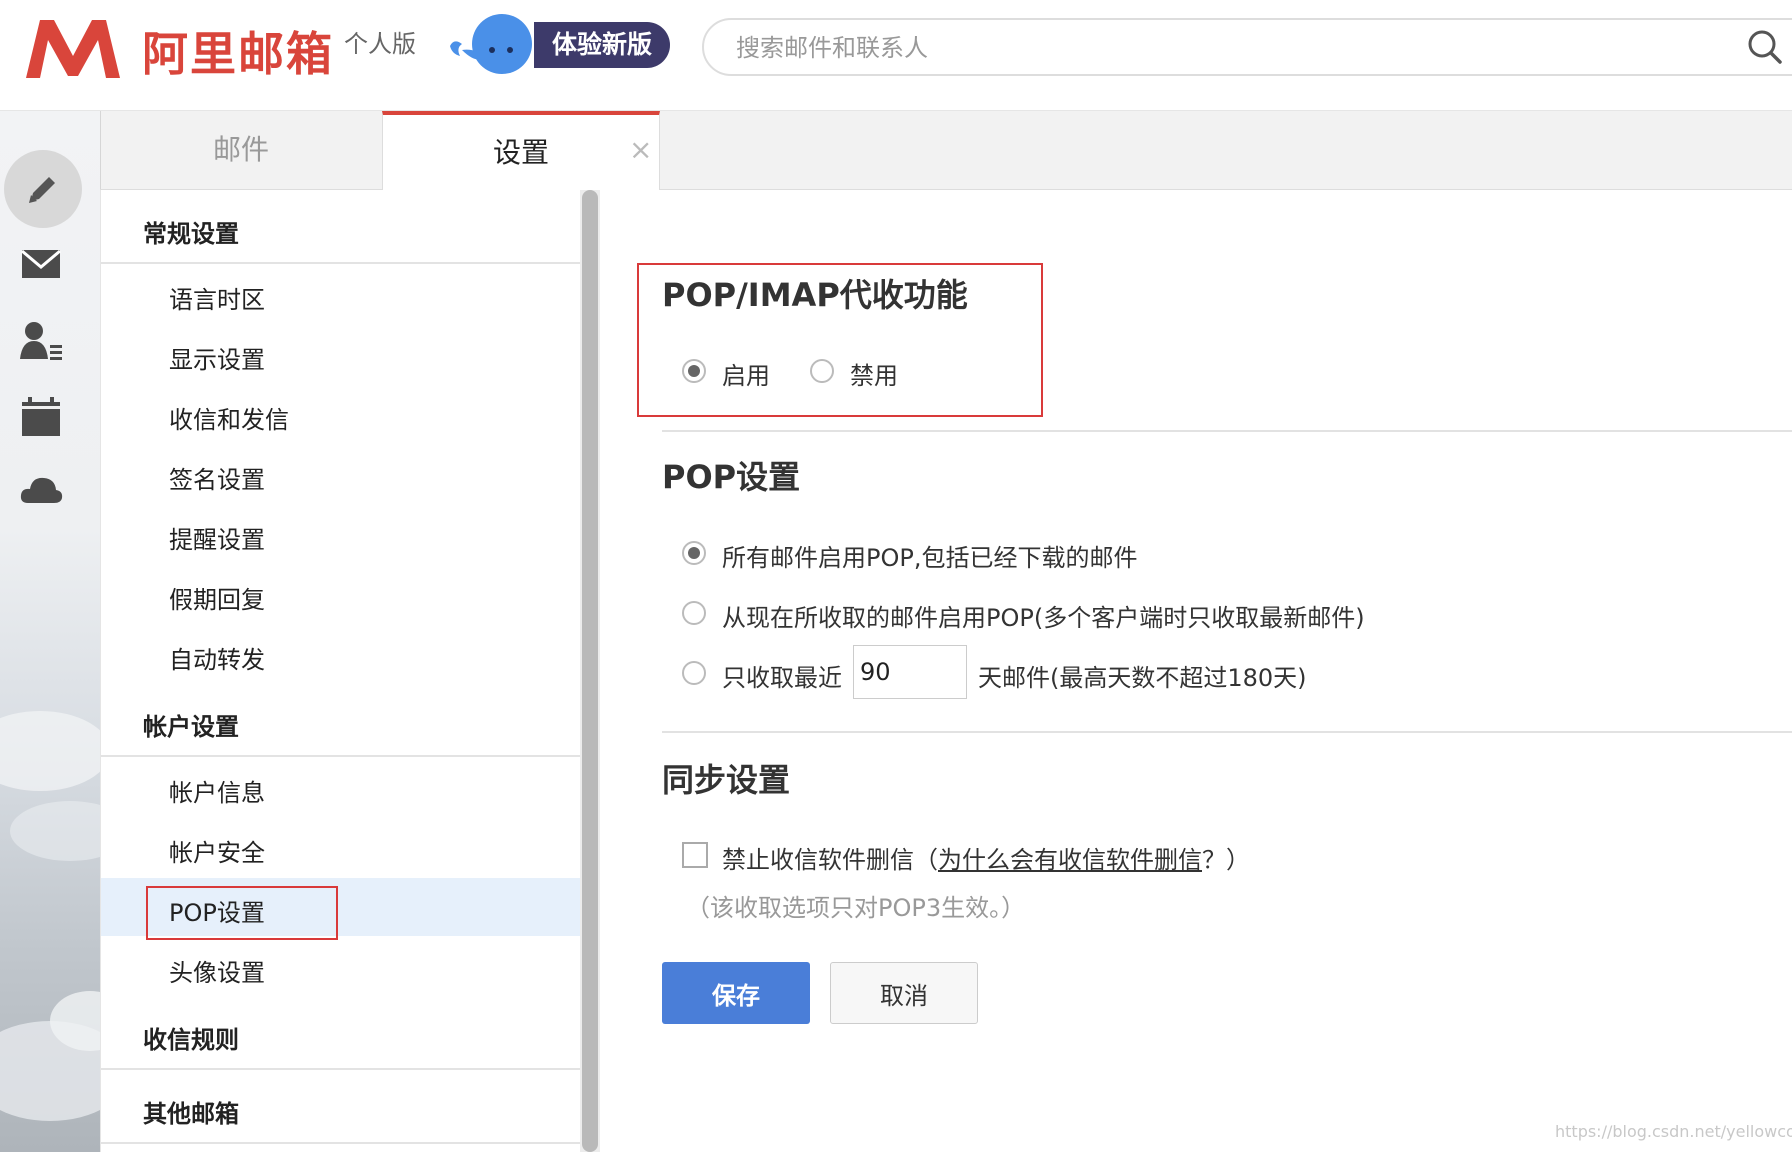 The image size is (1792, 1152). Describe the element at coordinates (217, 850) in the screenshot. I see `nav-item-account-security: 帐户安全` at that location.